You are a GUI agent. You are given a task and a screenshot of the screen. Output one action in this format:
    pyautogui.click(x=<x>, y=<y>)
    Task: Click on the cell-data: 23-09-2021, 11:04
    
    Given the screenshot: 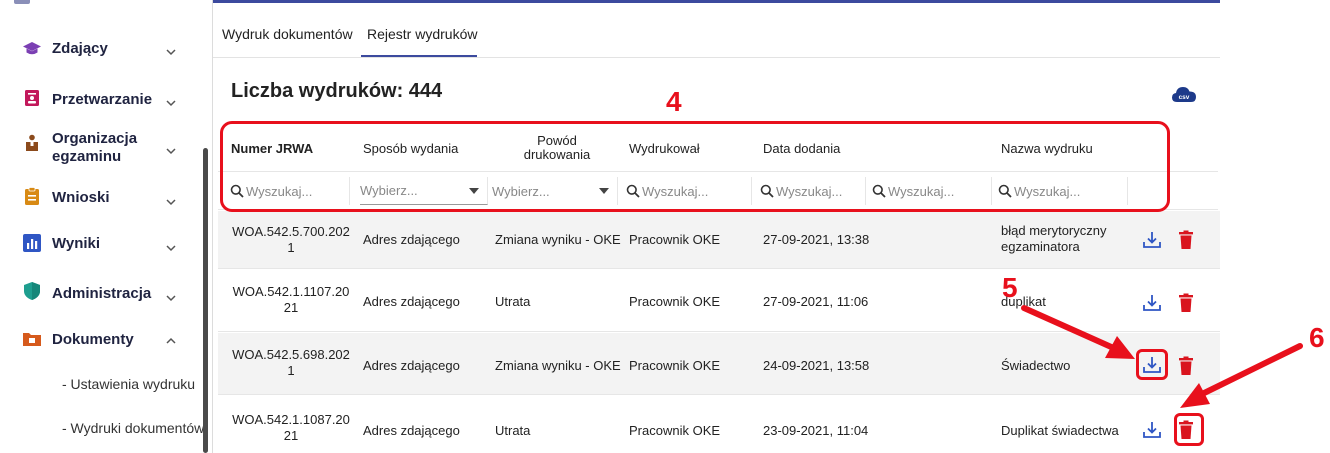 What is the action you would take?
    pyautogui.click(x=816, y=430)
    